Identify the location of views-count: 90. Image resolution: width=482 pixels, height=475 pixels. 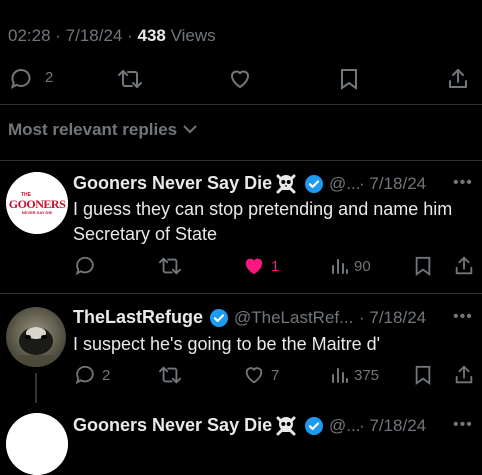
(362, 266).